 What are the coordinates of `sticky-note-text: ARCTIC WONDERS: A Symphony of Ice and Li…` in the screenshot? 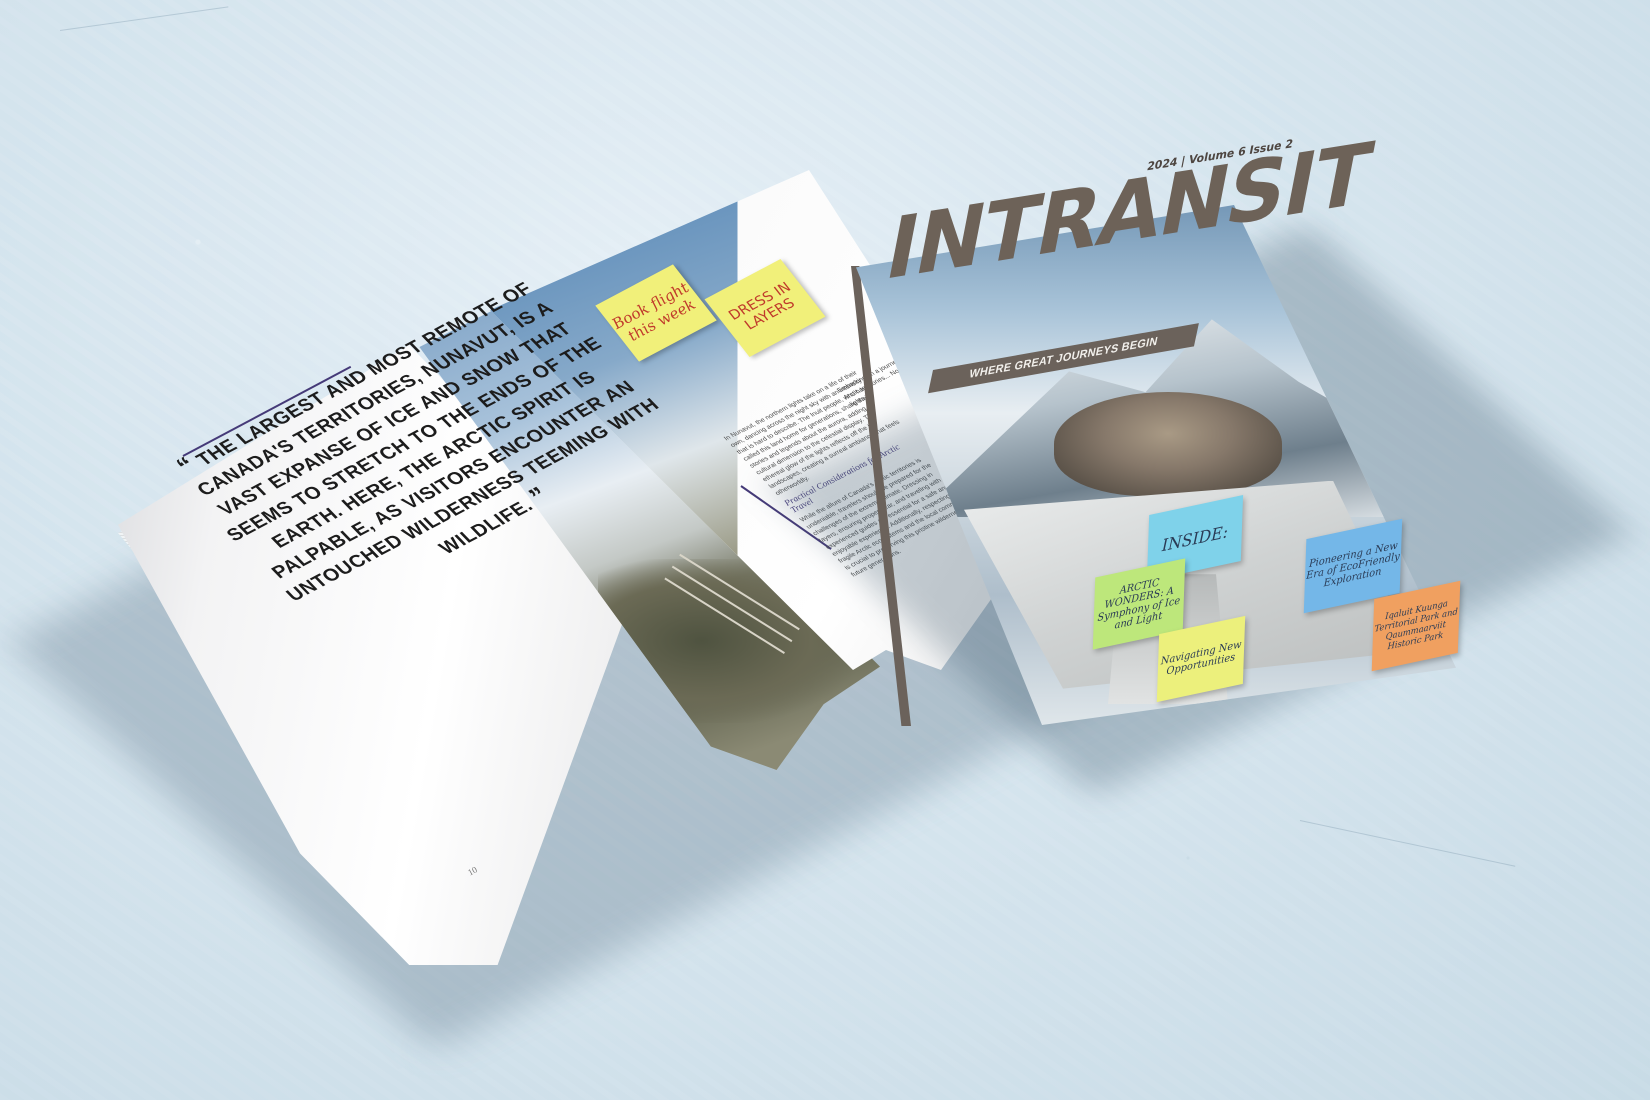 It's located at (1139, 604).